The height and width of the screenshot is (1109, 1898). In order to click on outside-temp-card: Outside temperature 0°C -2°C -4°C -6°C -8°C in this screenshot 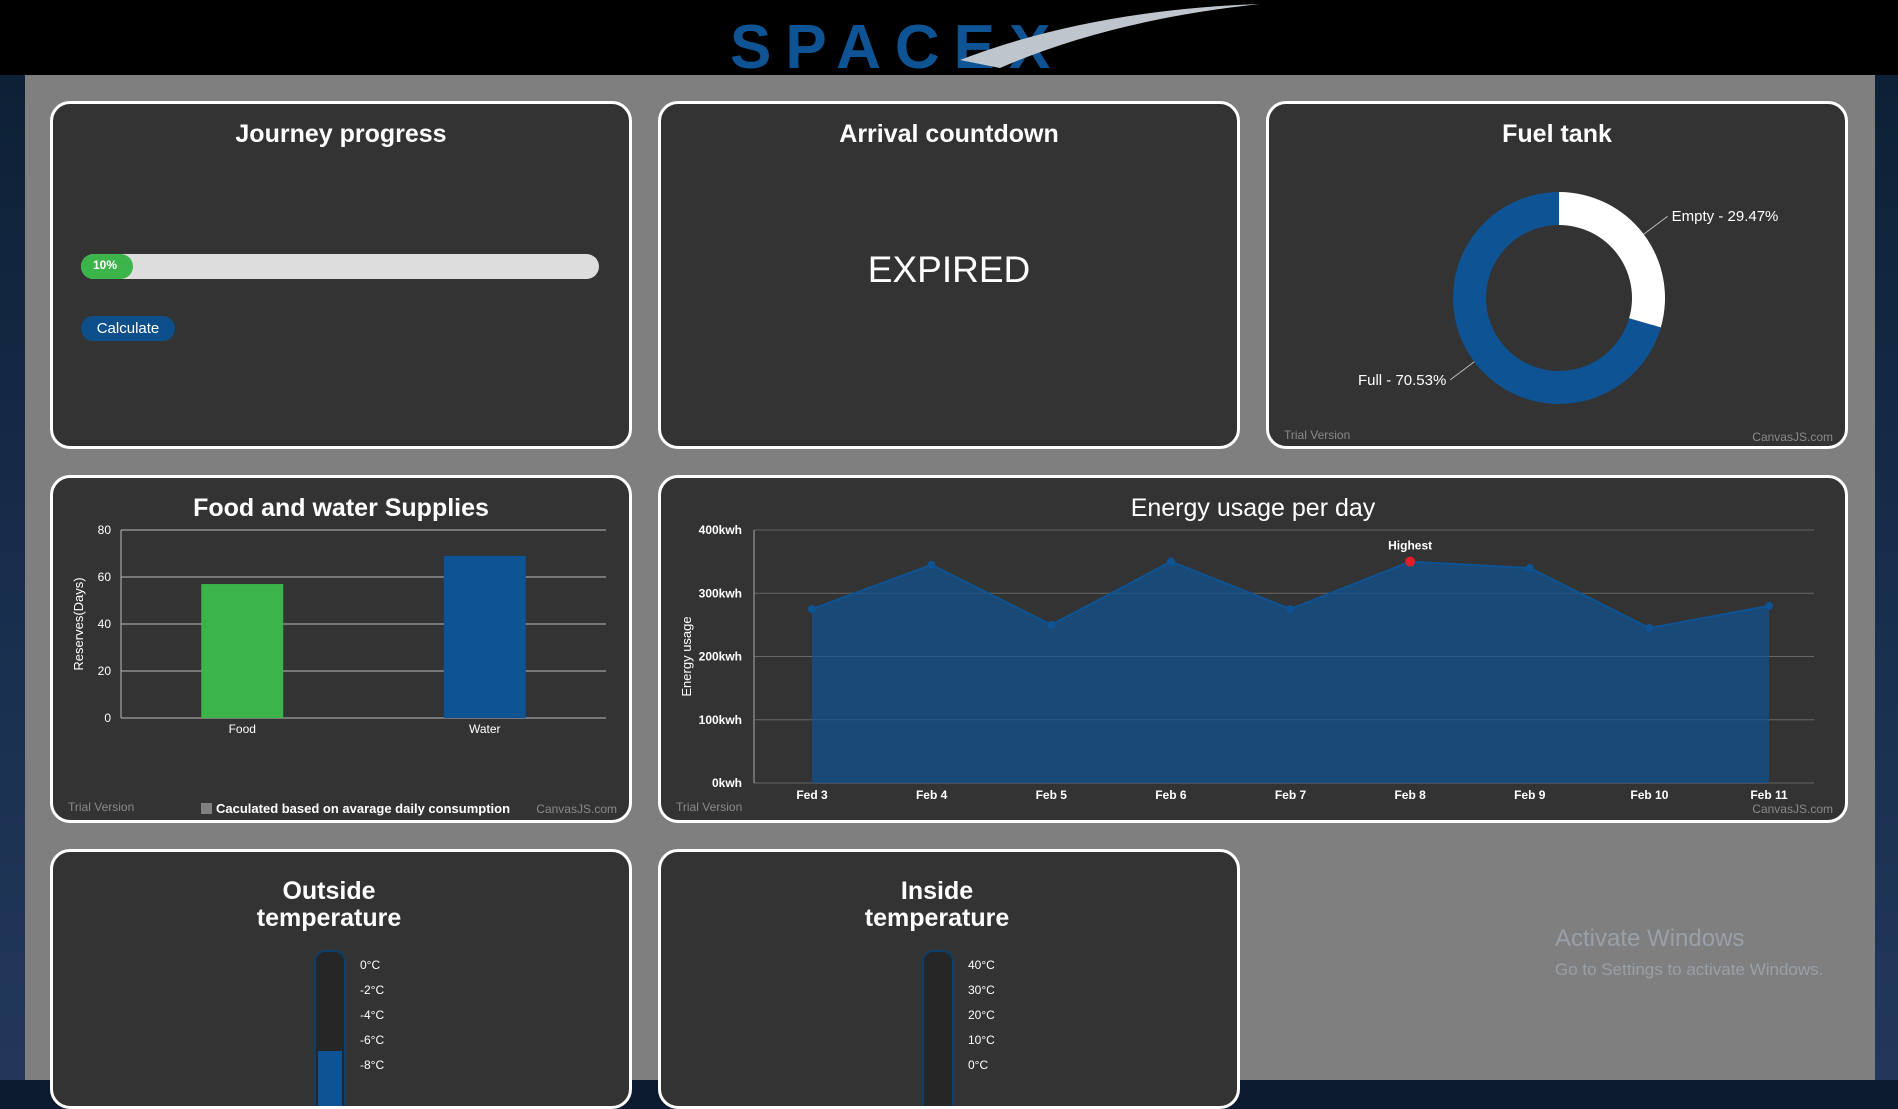, I will do `click(341, 979)`.